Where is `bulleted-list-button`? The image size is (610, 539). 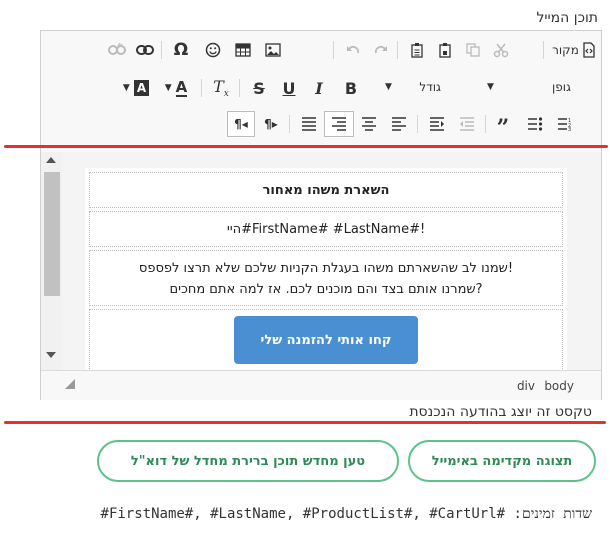
bulleted-list-button is located at coordinates (535, 124).